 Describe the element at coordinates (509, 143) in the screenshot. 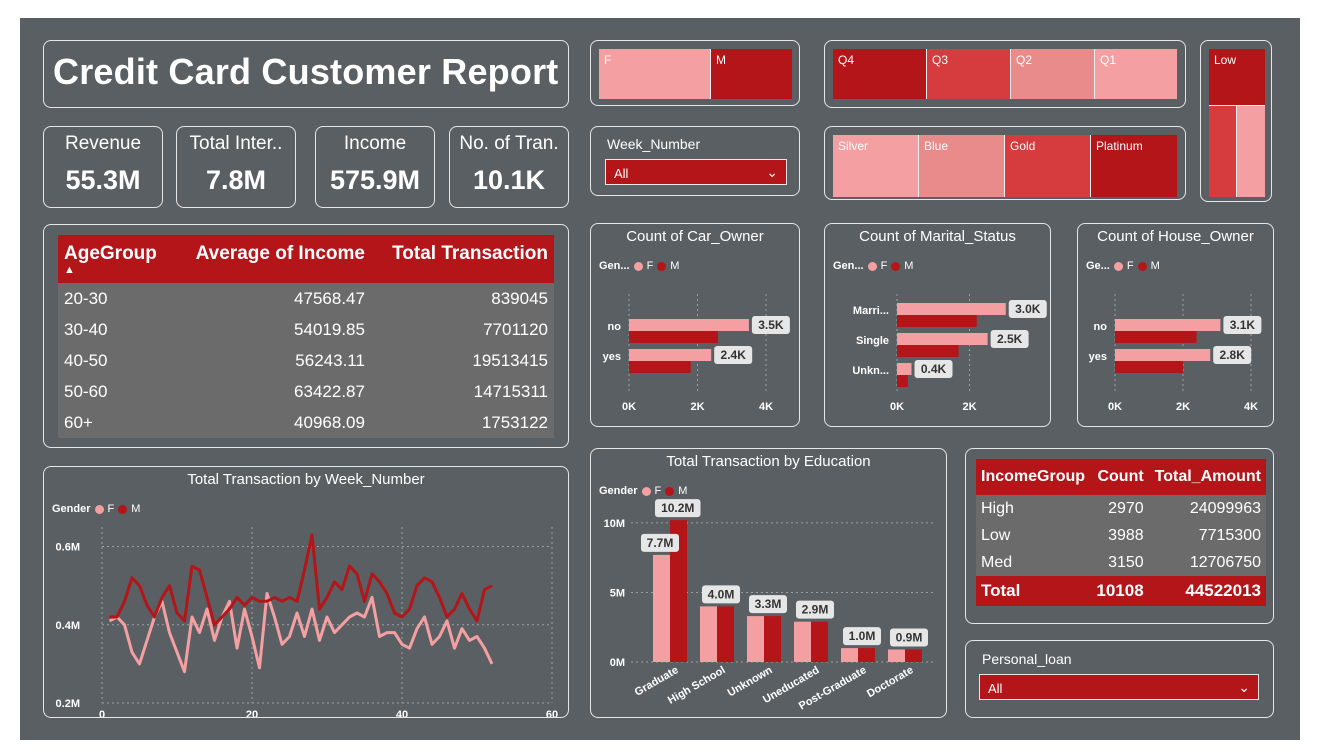

I see `kpi-transactions-label: No. of Tran.` at that location.